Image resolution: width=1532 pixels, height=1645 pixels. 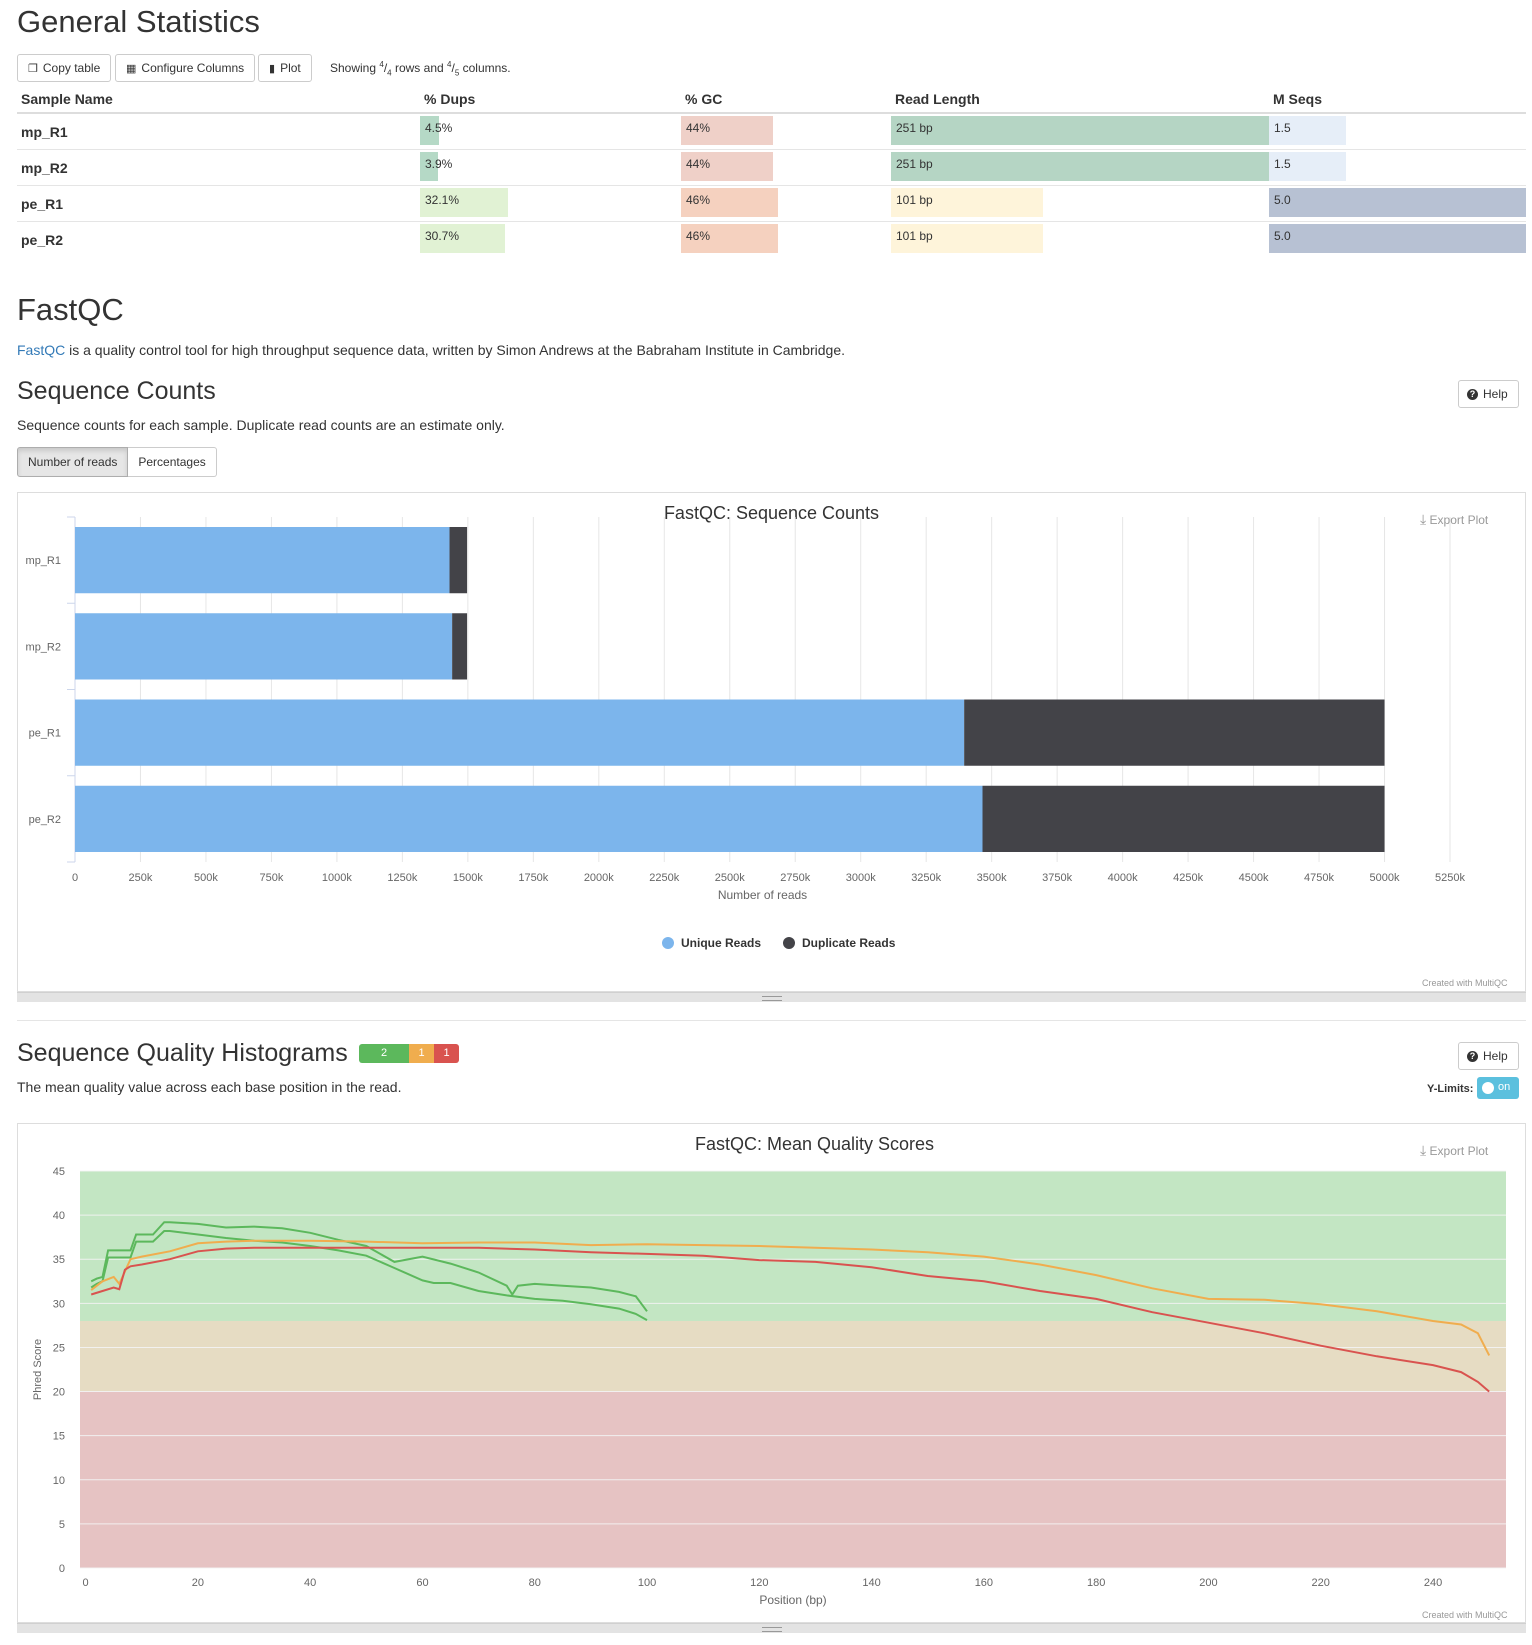 I want to click on y-axis-label: Phred Score, so click(x=38, y=1369).